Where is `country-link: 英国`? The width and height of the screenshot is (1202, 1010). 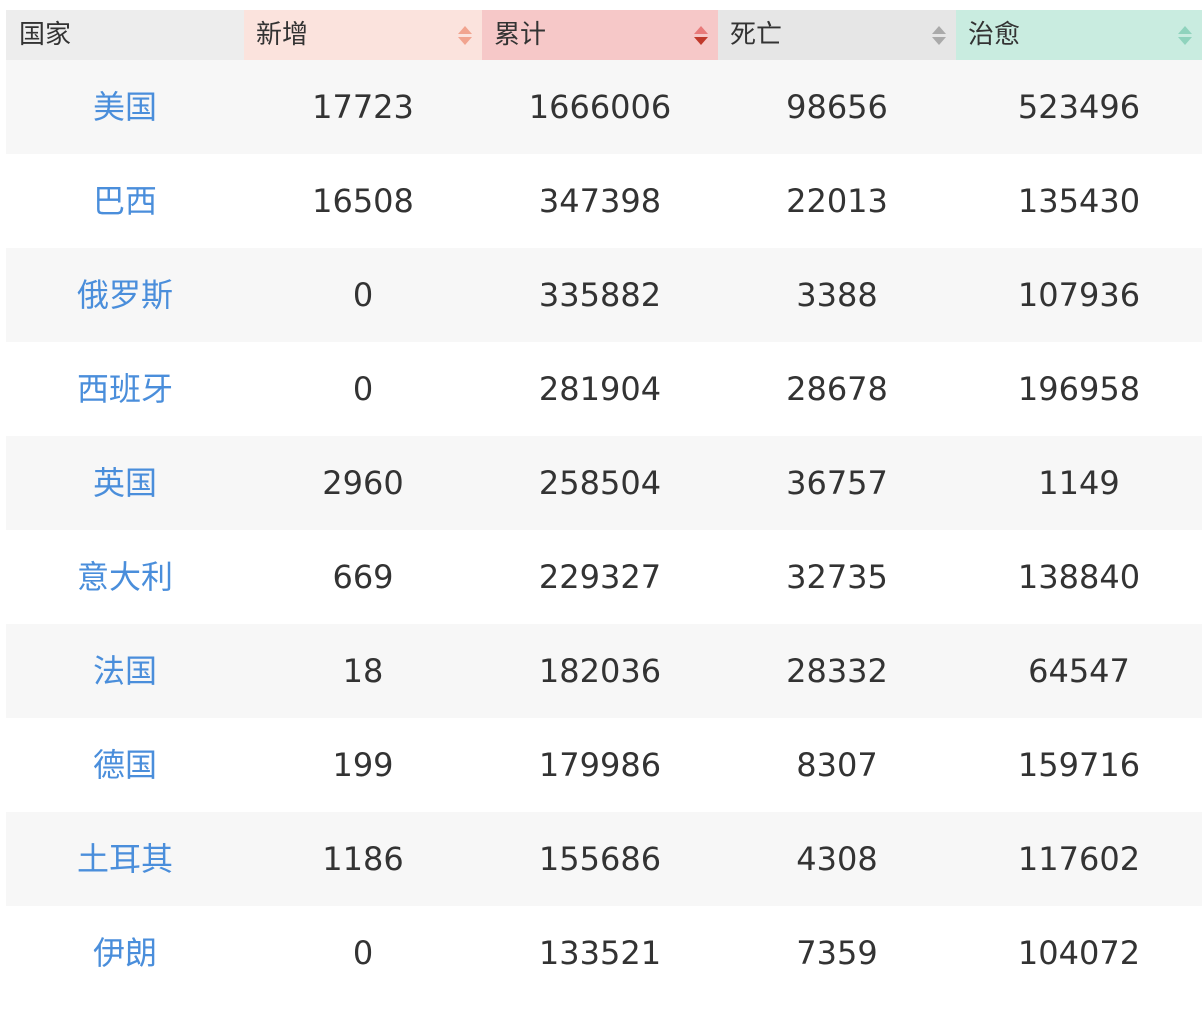 country-link: 英国 is located at coordinates (125, 483).